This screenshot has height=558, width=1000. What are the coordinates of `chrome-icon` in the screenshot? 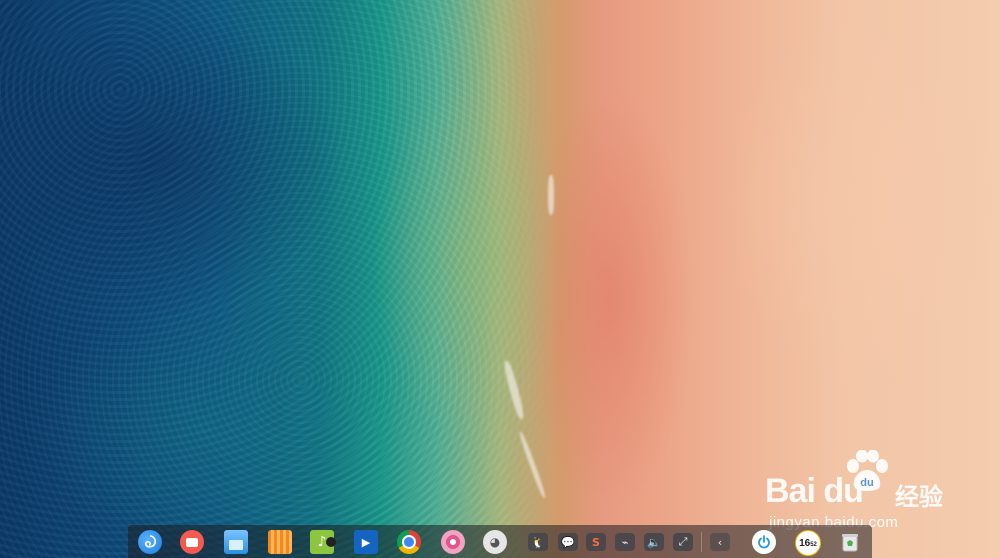 It's located at (409, 542).